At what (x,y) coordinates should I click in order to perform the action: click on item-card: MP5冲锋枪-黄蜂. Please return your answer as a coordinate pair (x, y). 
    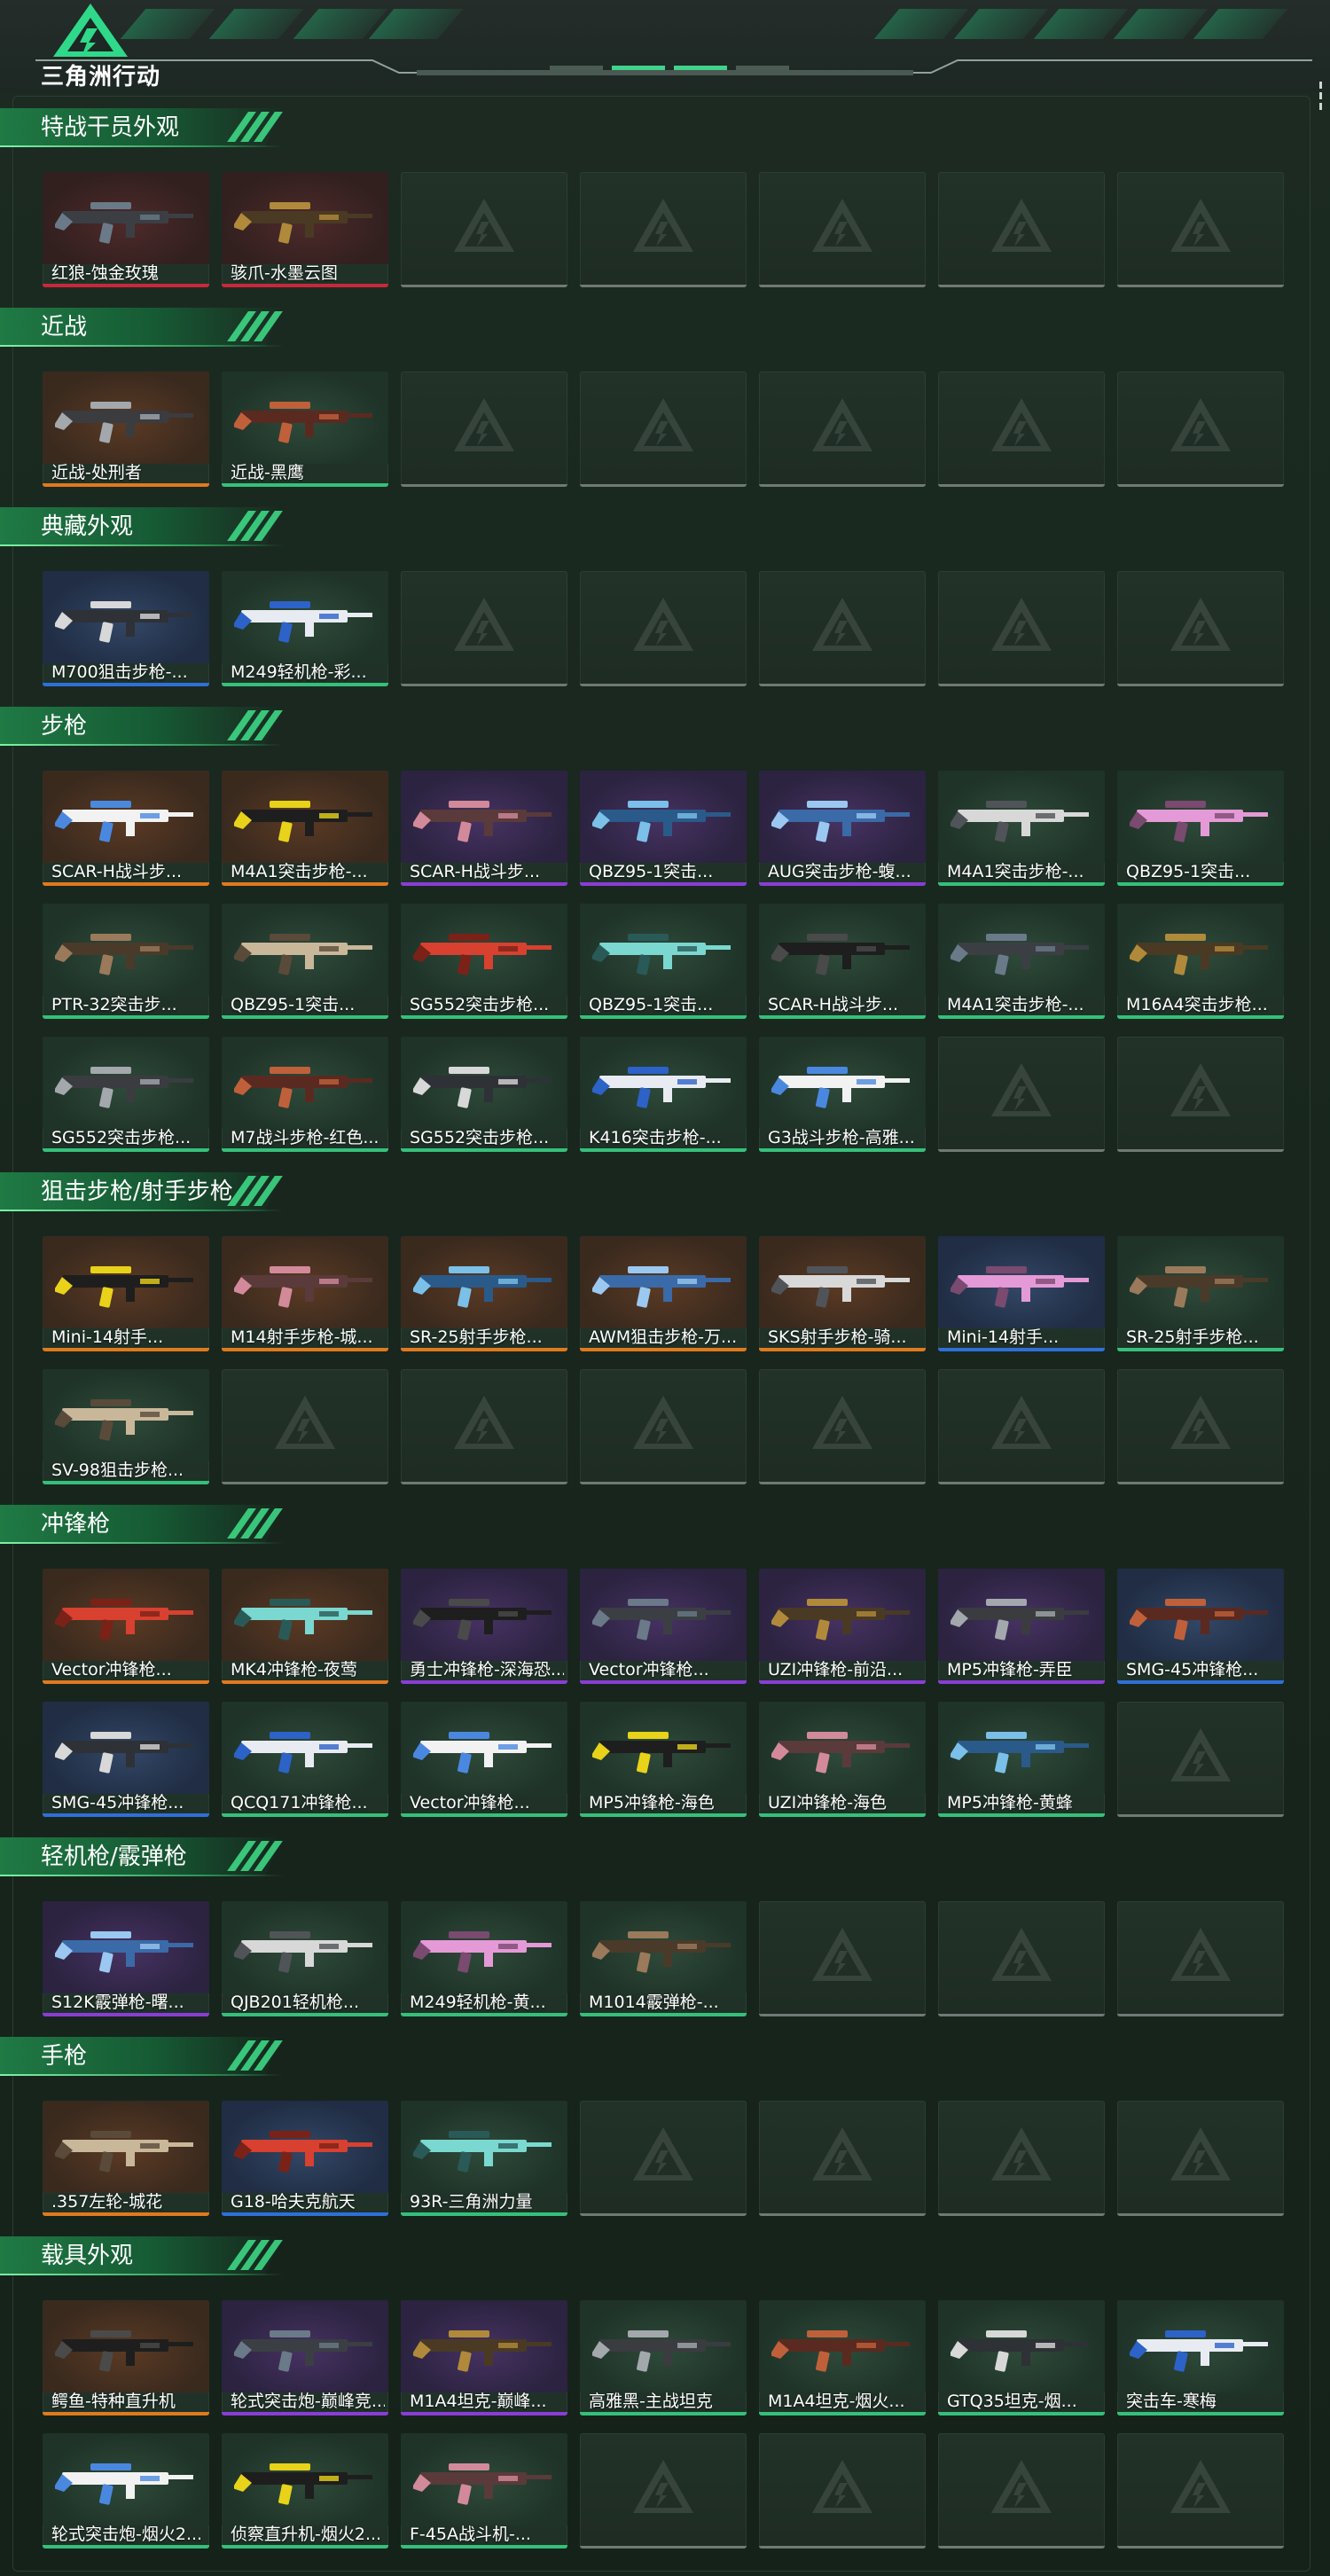
    Looking at the image, I should click on (1022, 1759).